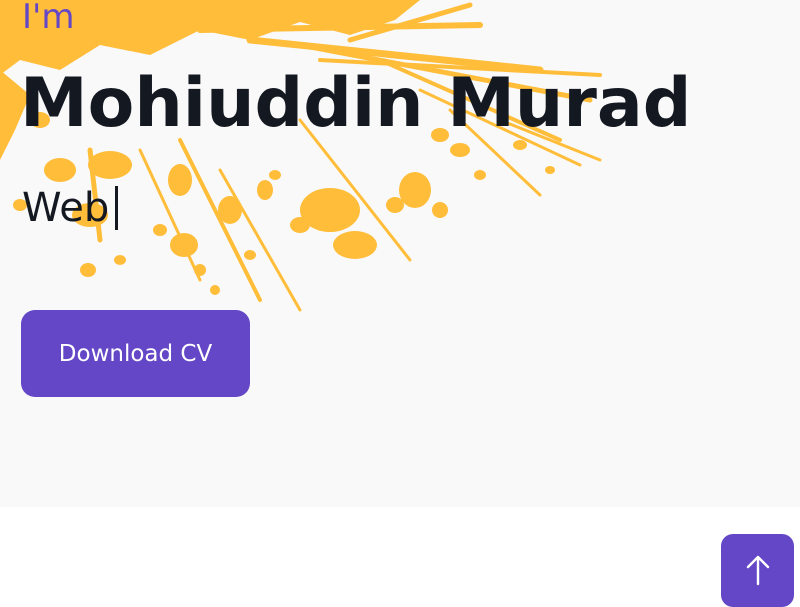 Image resolution: width=800 pixels, height=607 pixels. I want to click on intro-text: I'm, so click(48, 18).